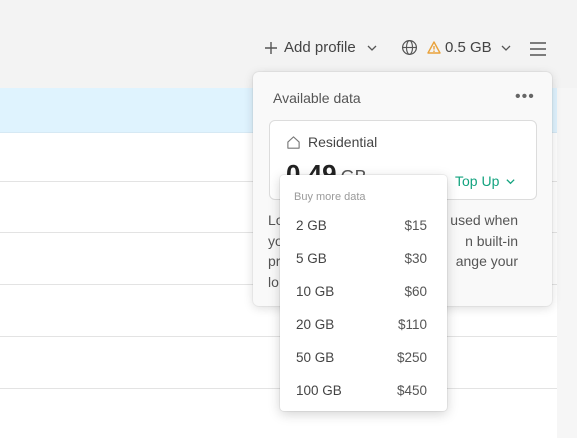 This screenshot has height=438, width=577. Describe the element at coordinates (477, 181) in the screenshot. I see `top-up-label: Top Up` at that location.